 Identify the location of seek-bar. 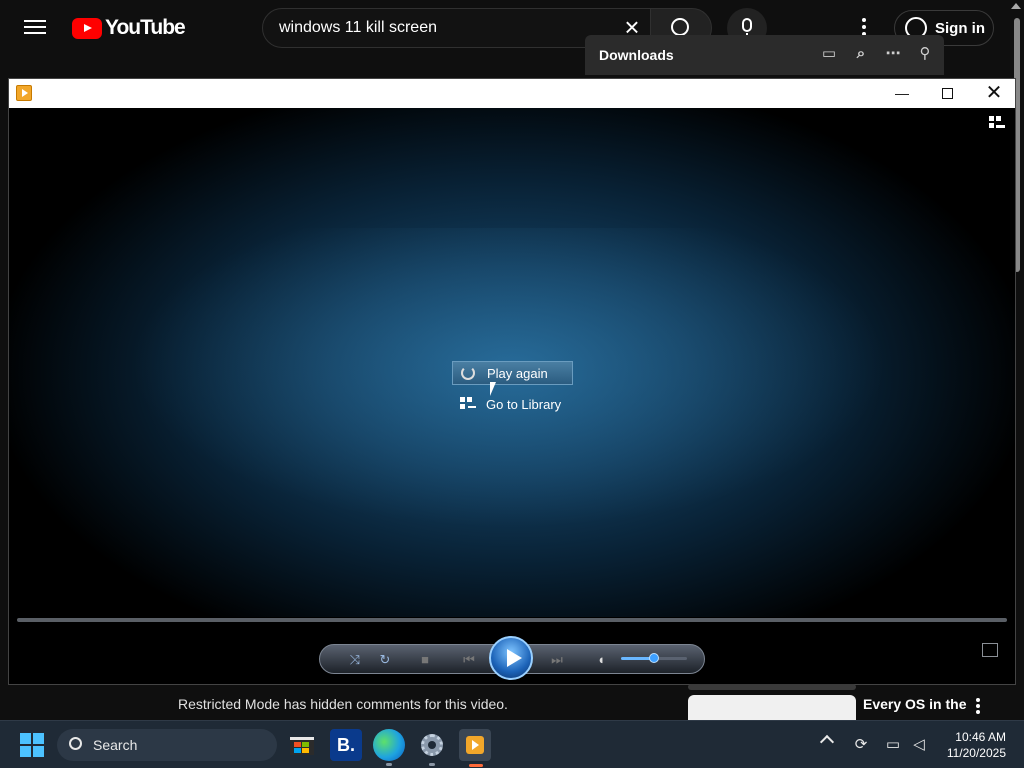
(512, 620).